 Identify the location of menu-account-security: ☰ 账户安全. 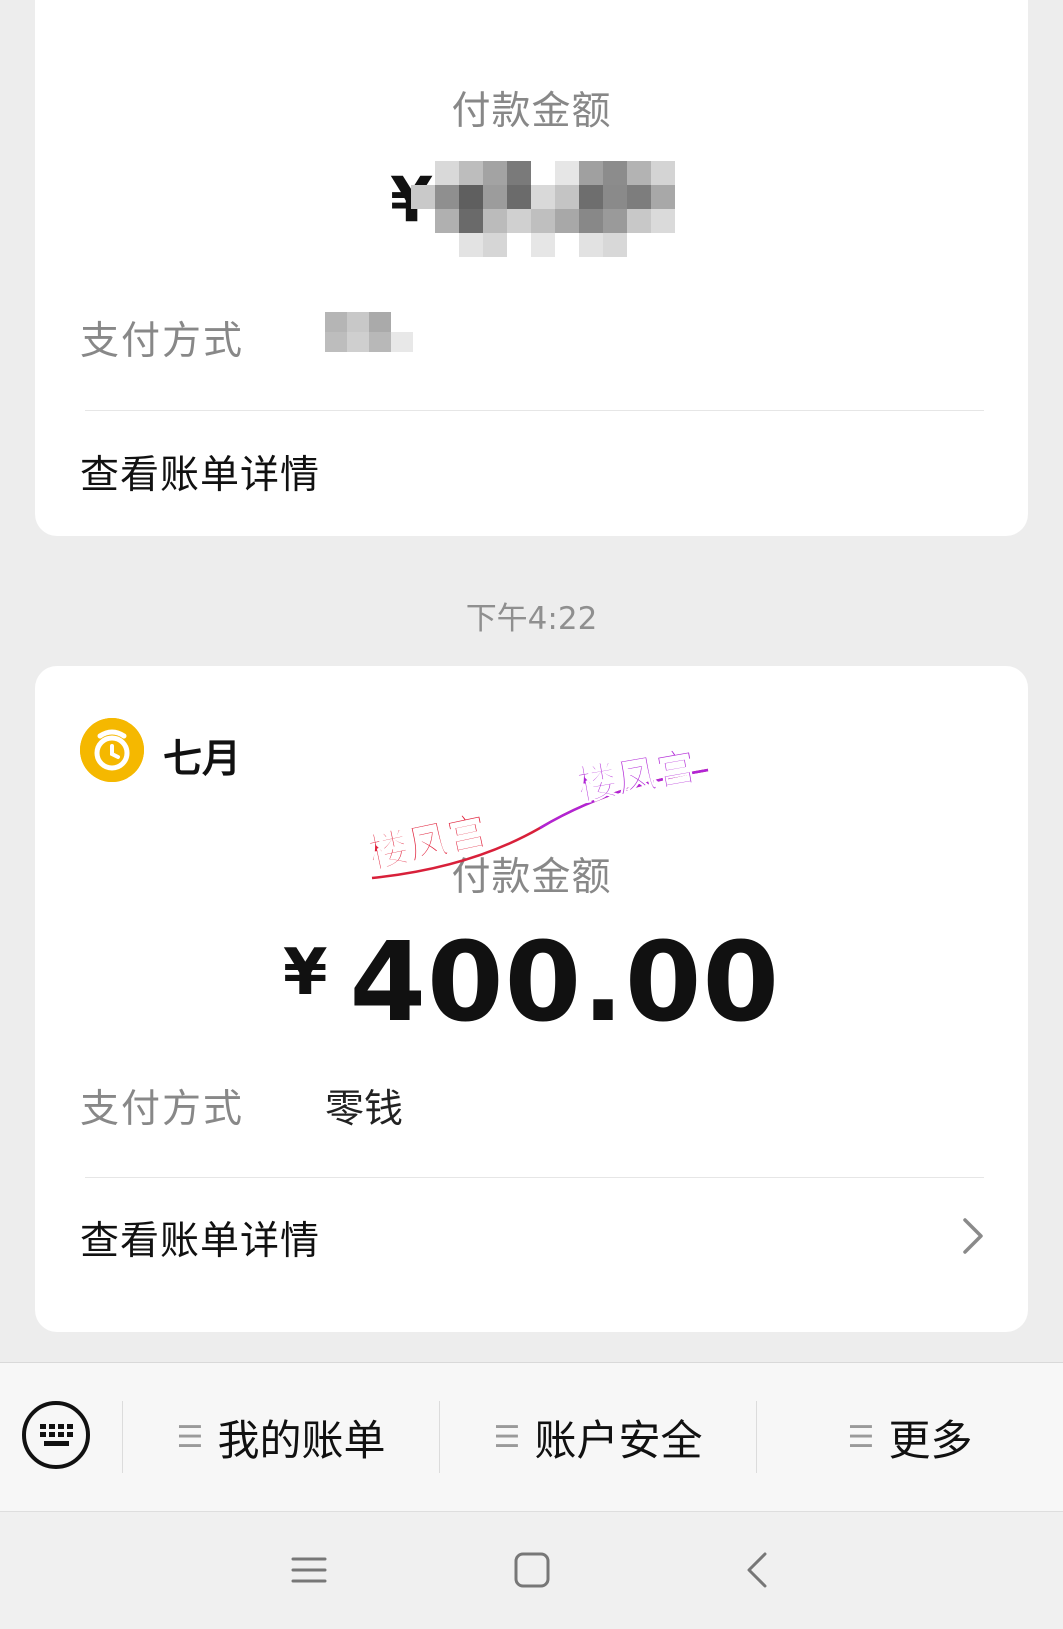
(598, 1437).